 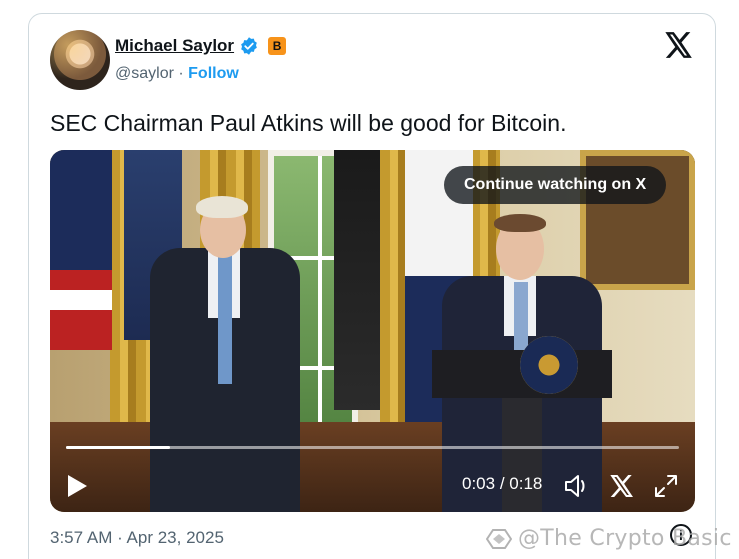 What do you see at coordinates (549, 365) in the screenshot?
I see `presidential-seal` at bounding box center [549, 365].